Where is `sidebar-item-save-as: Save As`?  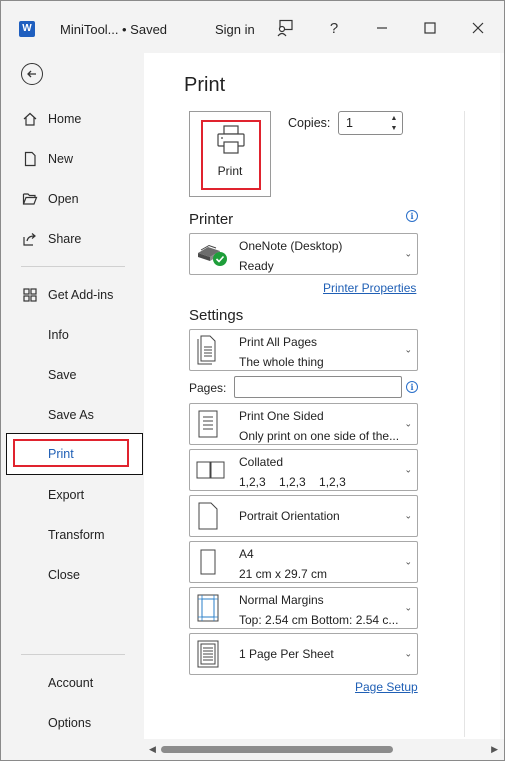
sidebar-item-save-as: Save As is located at coordinates (72, 415).